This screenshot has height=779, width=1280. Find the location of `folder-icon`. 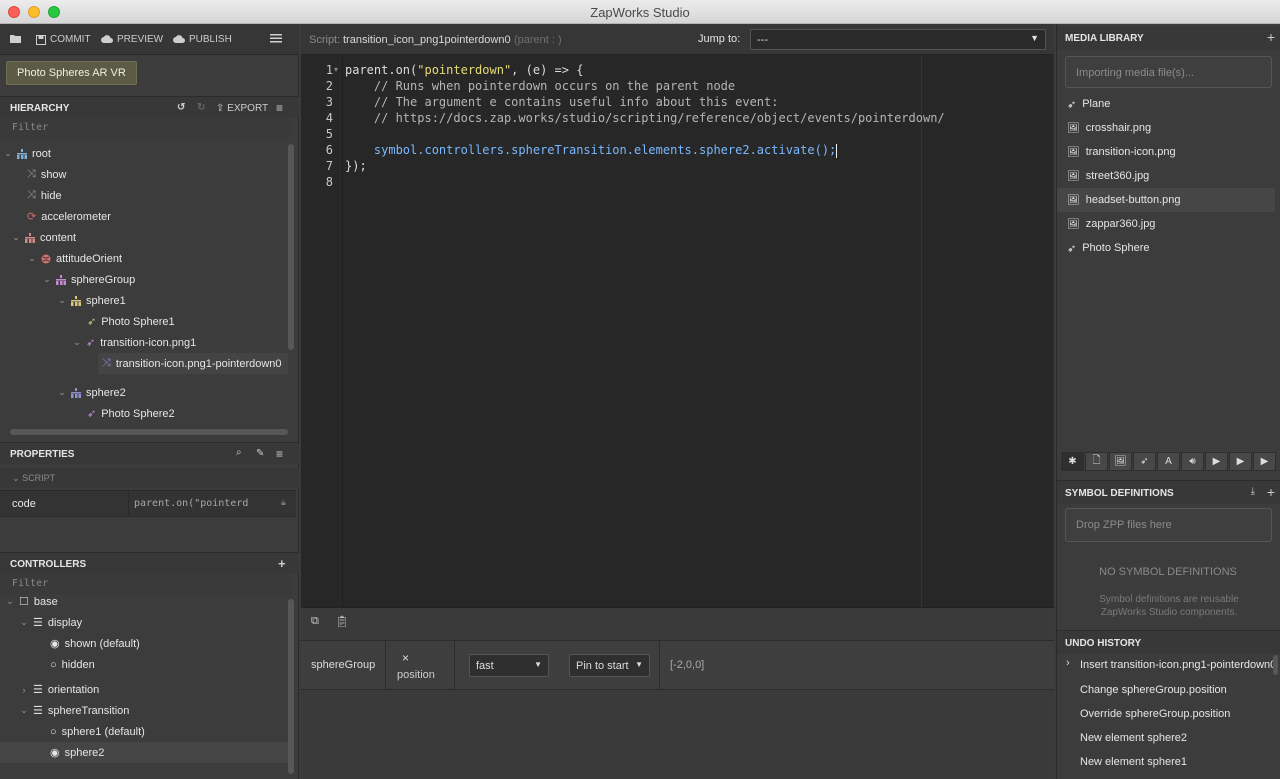

folder-icon is located at coordinates (16, 39).